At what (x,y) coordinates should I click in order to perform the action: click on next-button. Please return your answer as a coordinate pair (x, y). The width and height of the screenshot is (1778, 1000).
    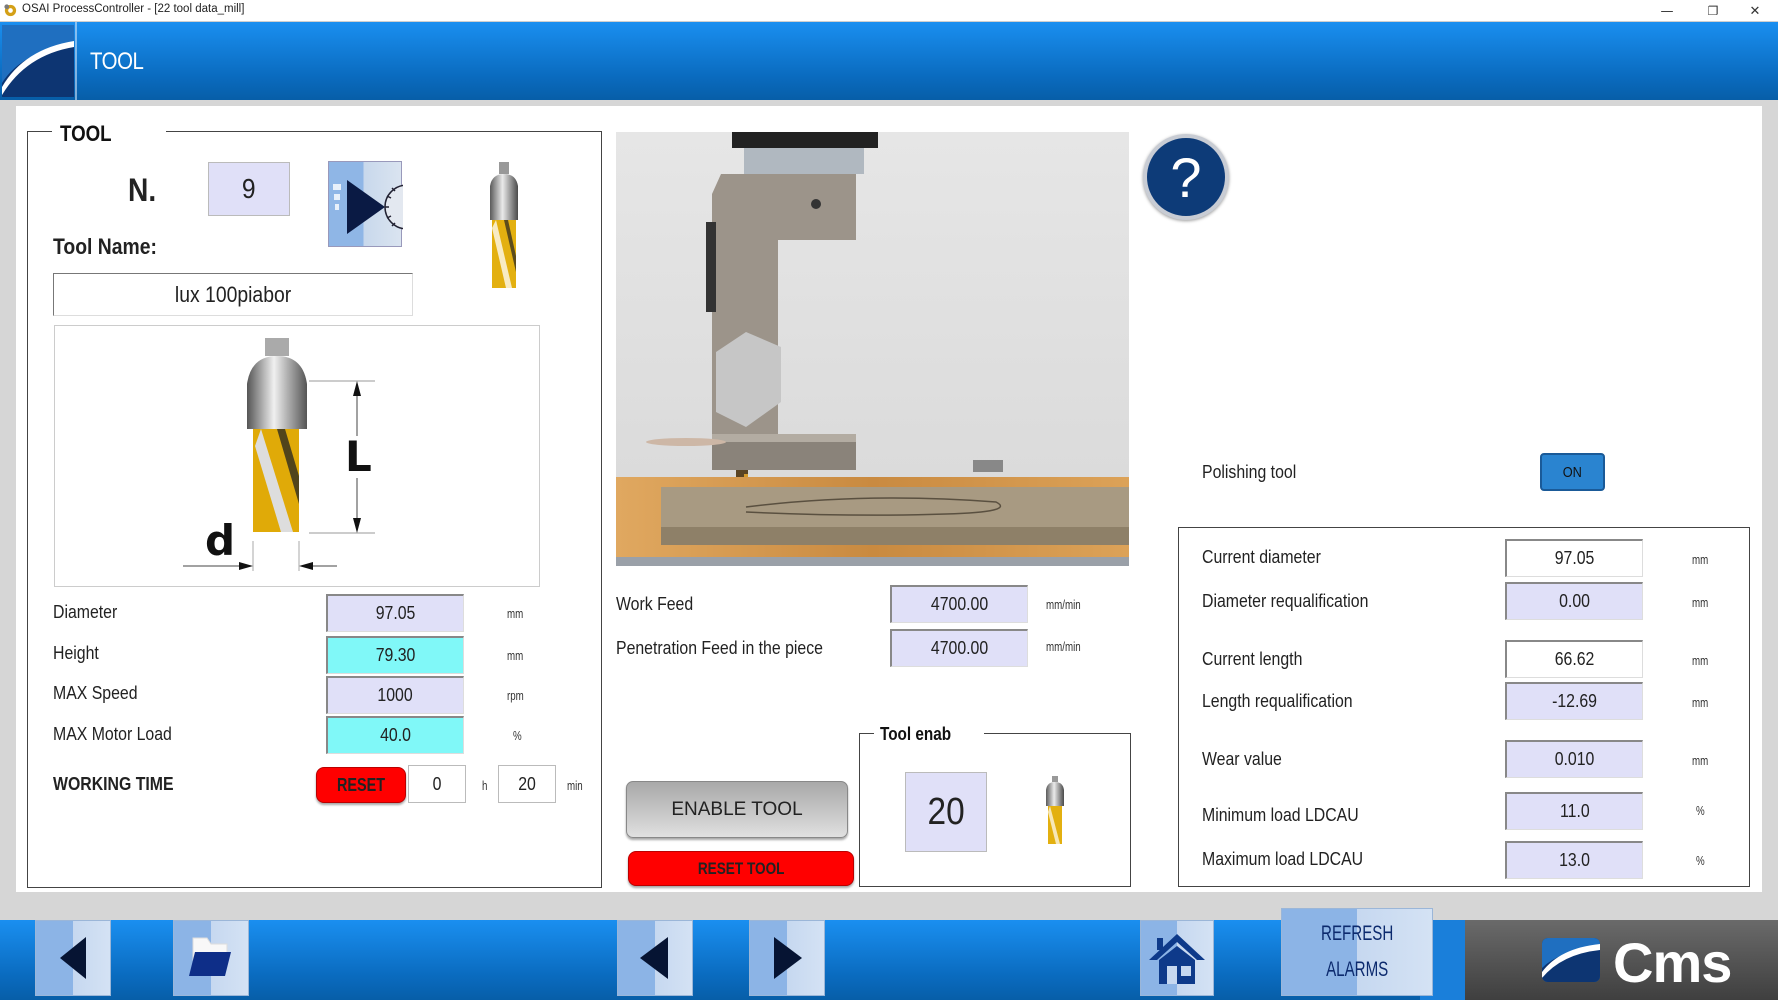
    Looking at the image, I should click on (787, 958).